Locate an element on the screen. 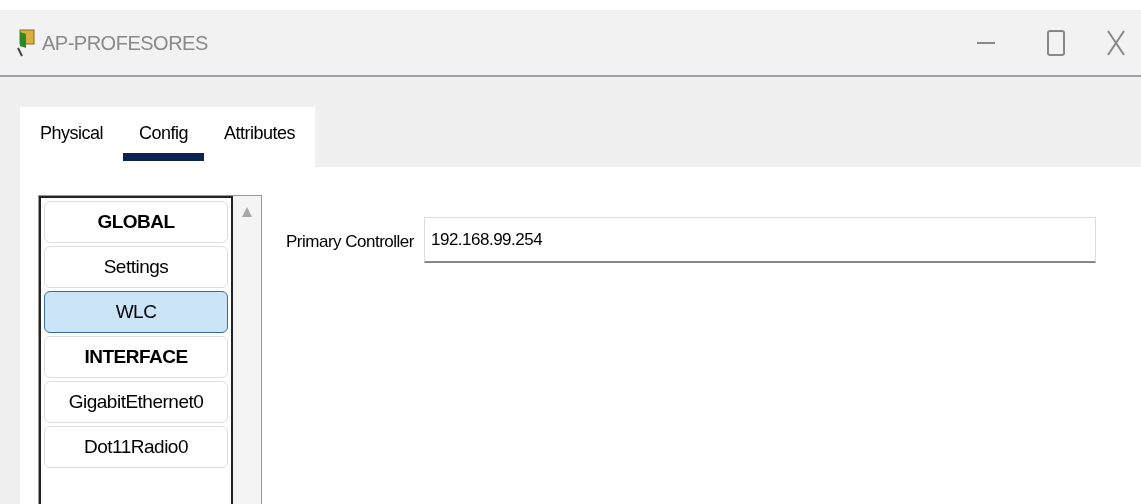  sidebar-item: WLC is located at coordinates (136, 312).